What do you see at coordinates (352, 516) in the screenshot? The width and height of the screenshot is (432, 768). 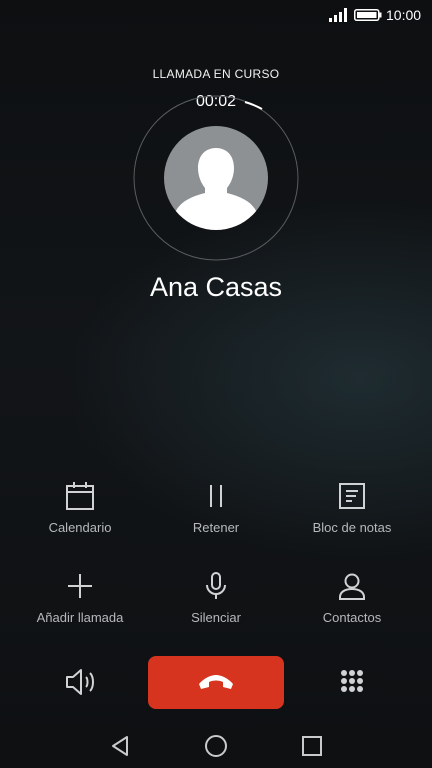 I see `notepad-button: Bloc de notas` at bounding box center [352, 516].